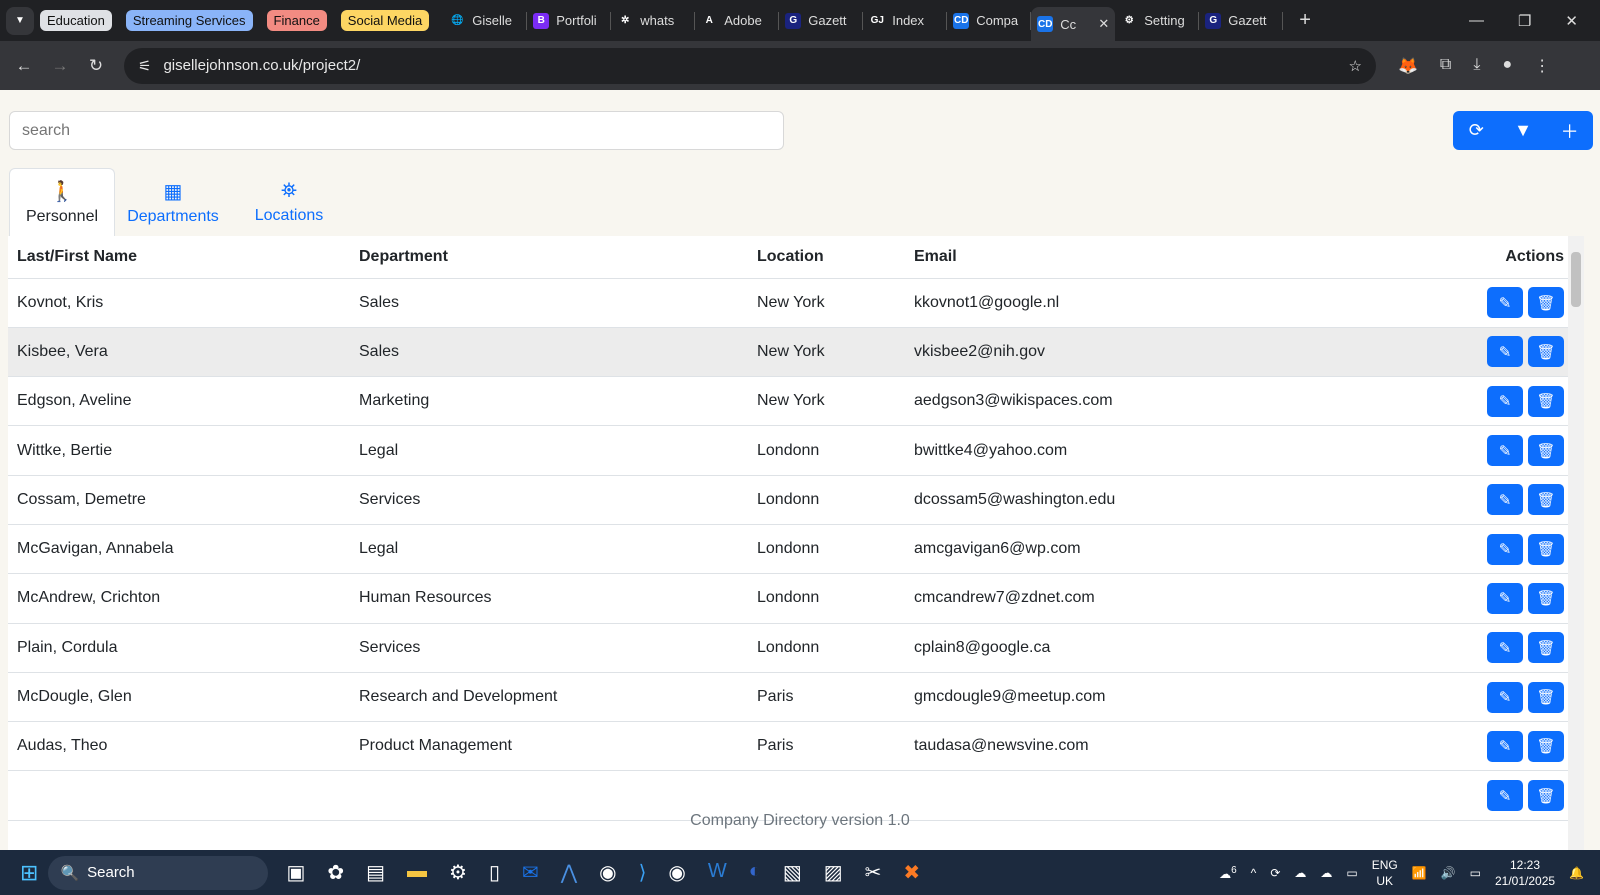  I want to click on add-button: ＋, so click(1569, 130).